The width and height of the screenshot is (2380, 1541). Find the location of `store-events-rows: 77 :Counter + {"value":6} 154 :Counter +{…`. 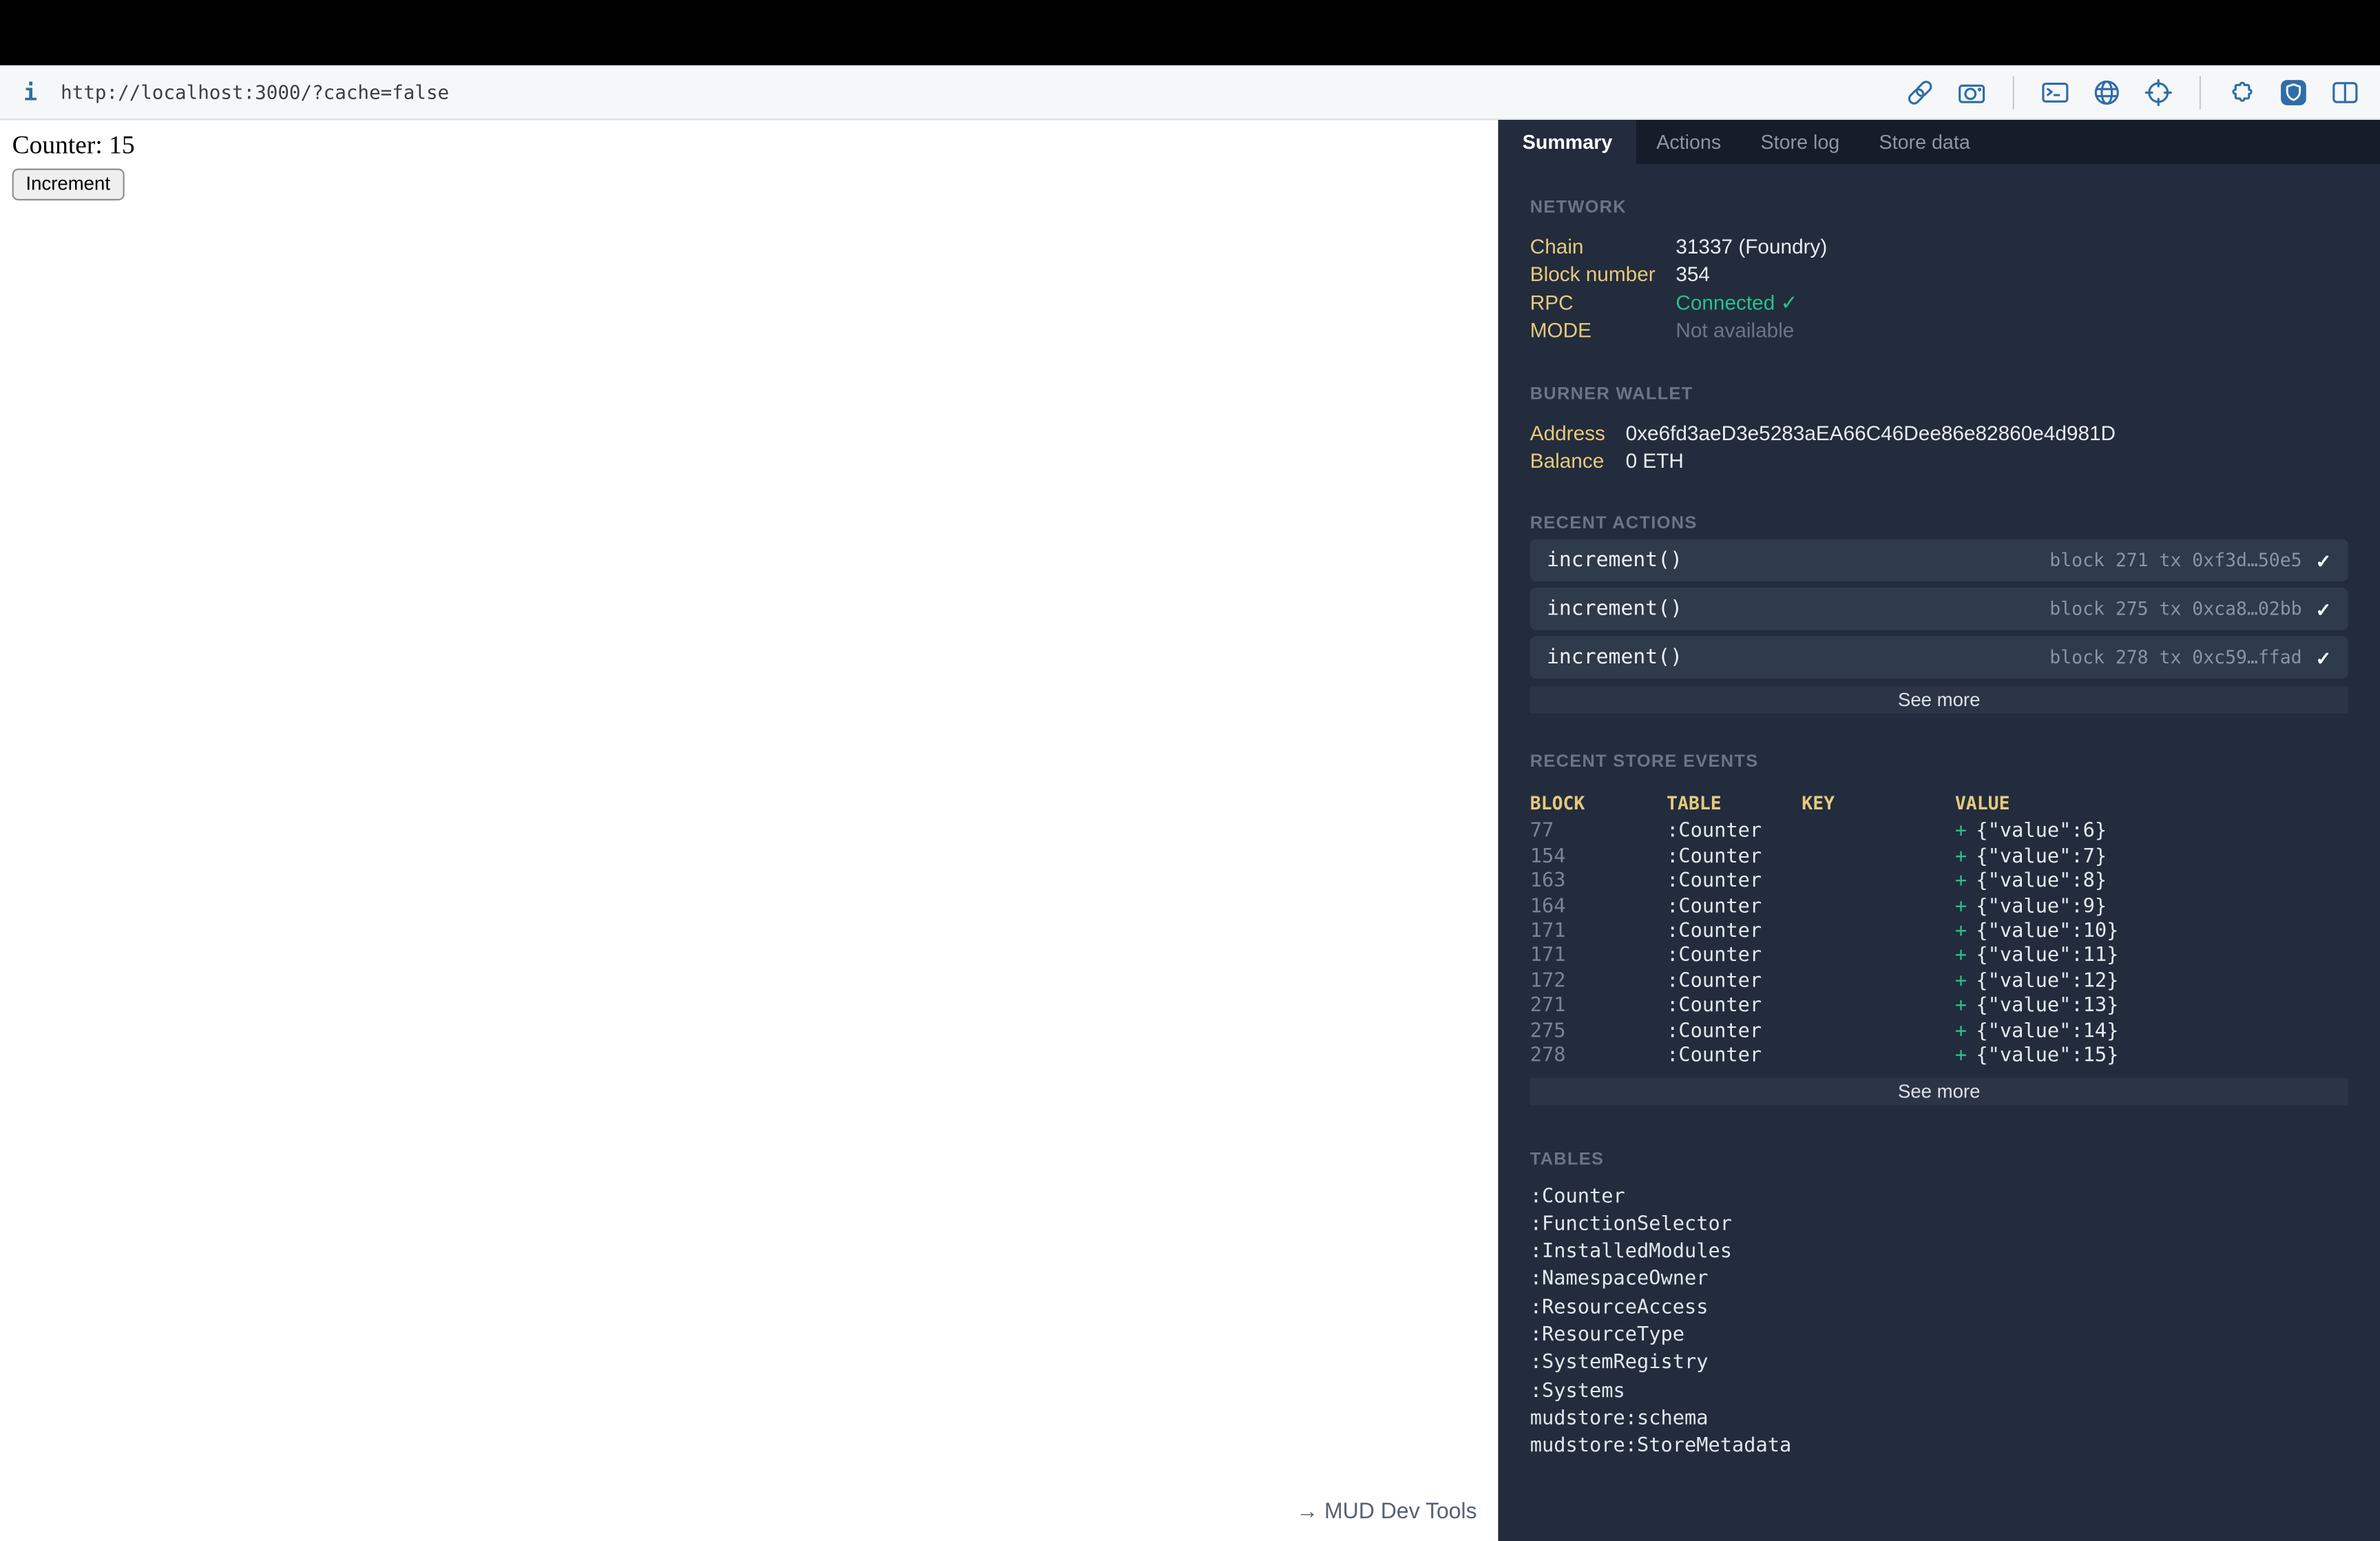

store-events-rows: 77 :Counter + {"value":6} 154 :Counter +{… is located at coordinates (1939, 945).